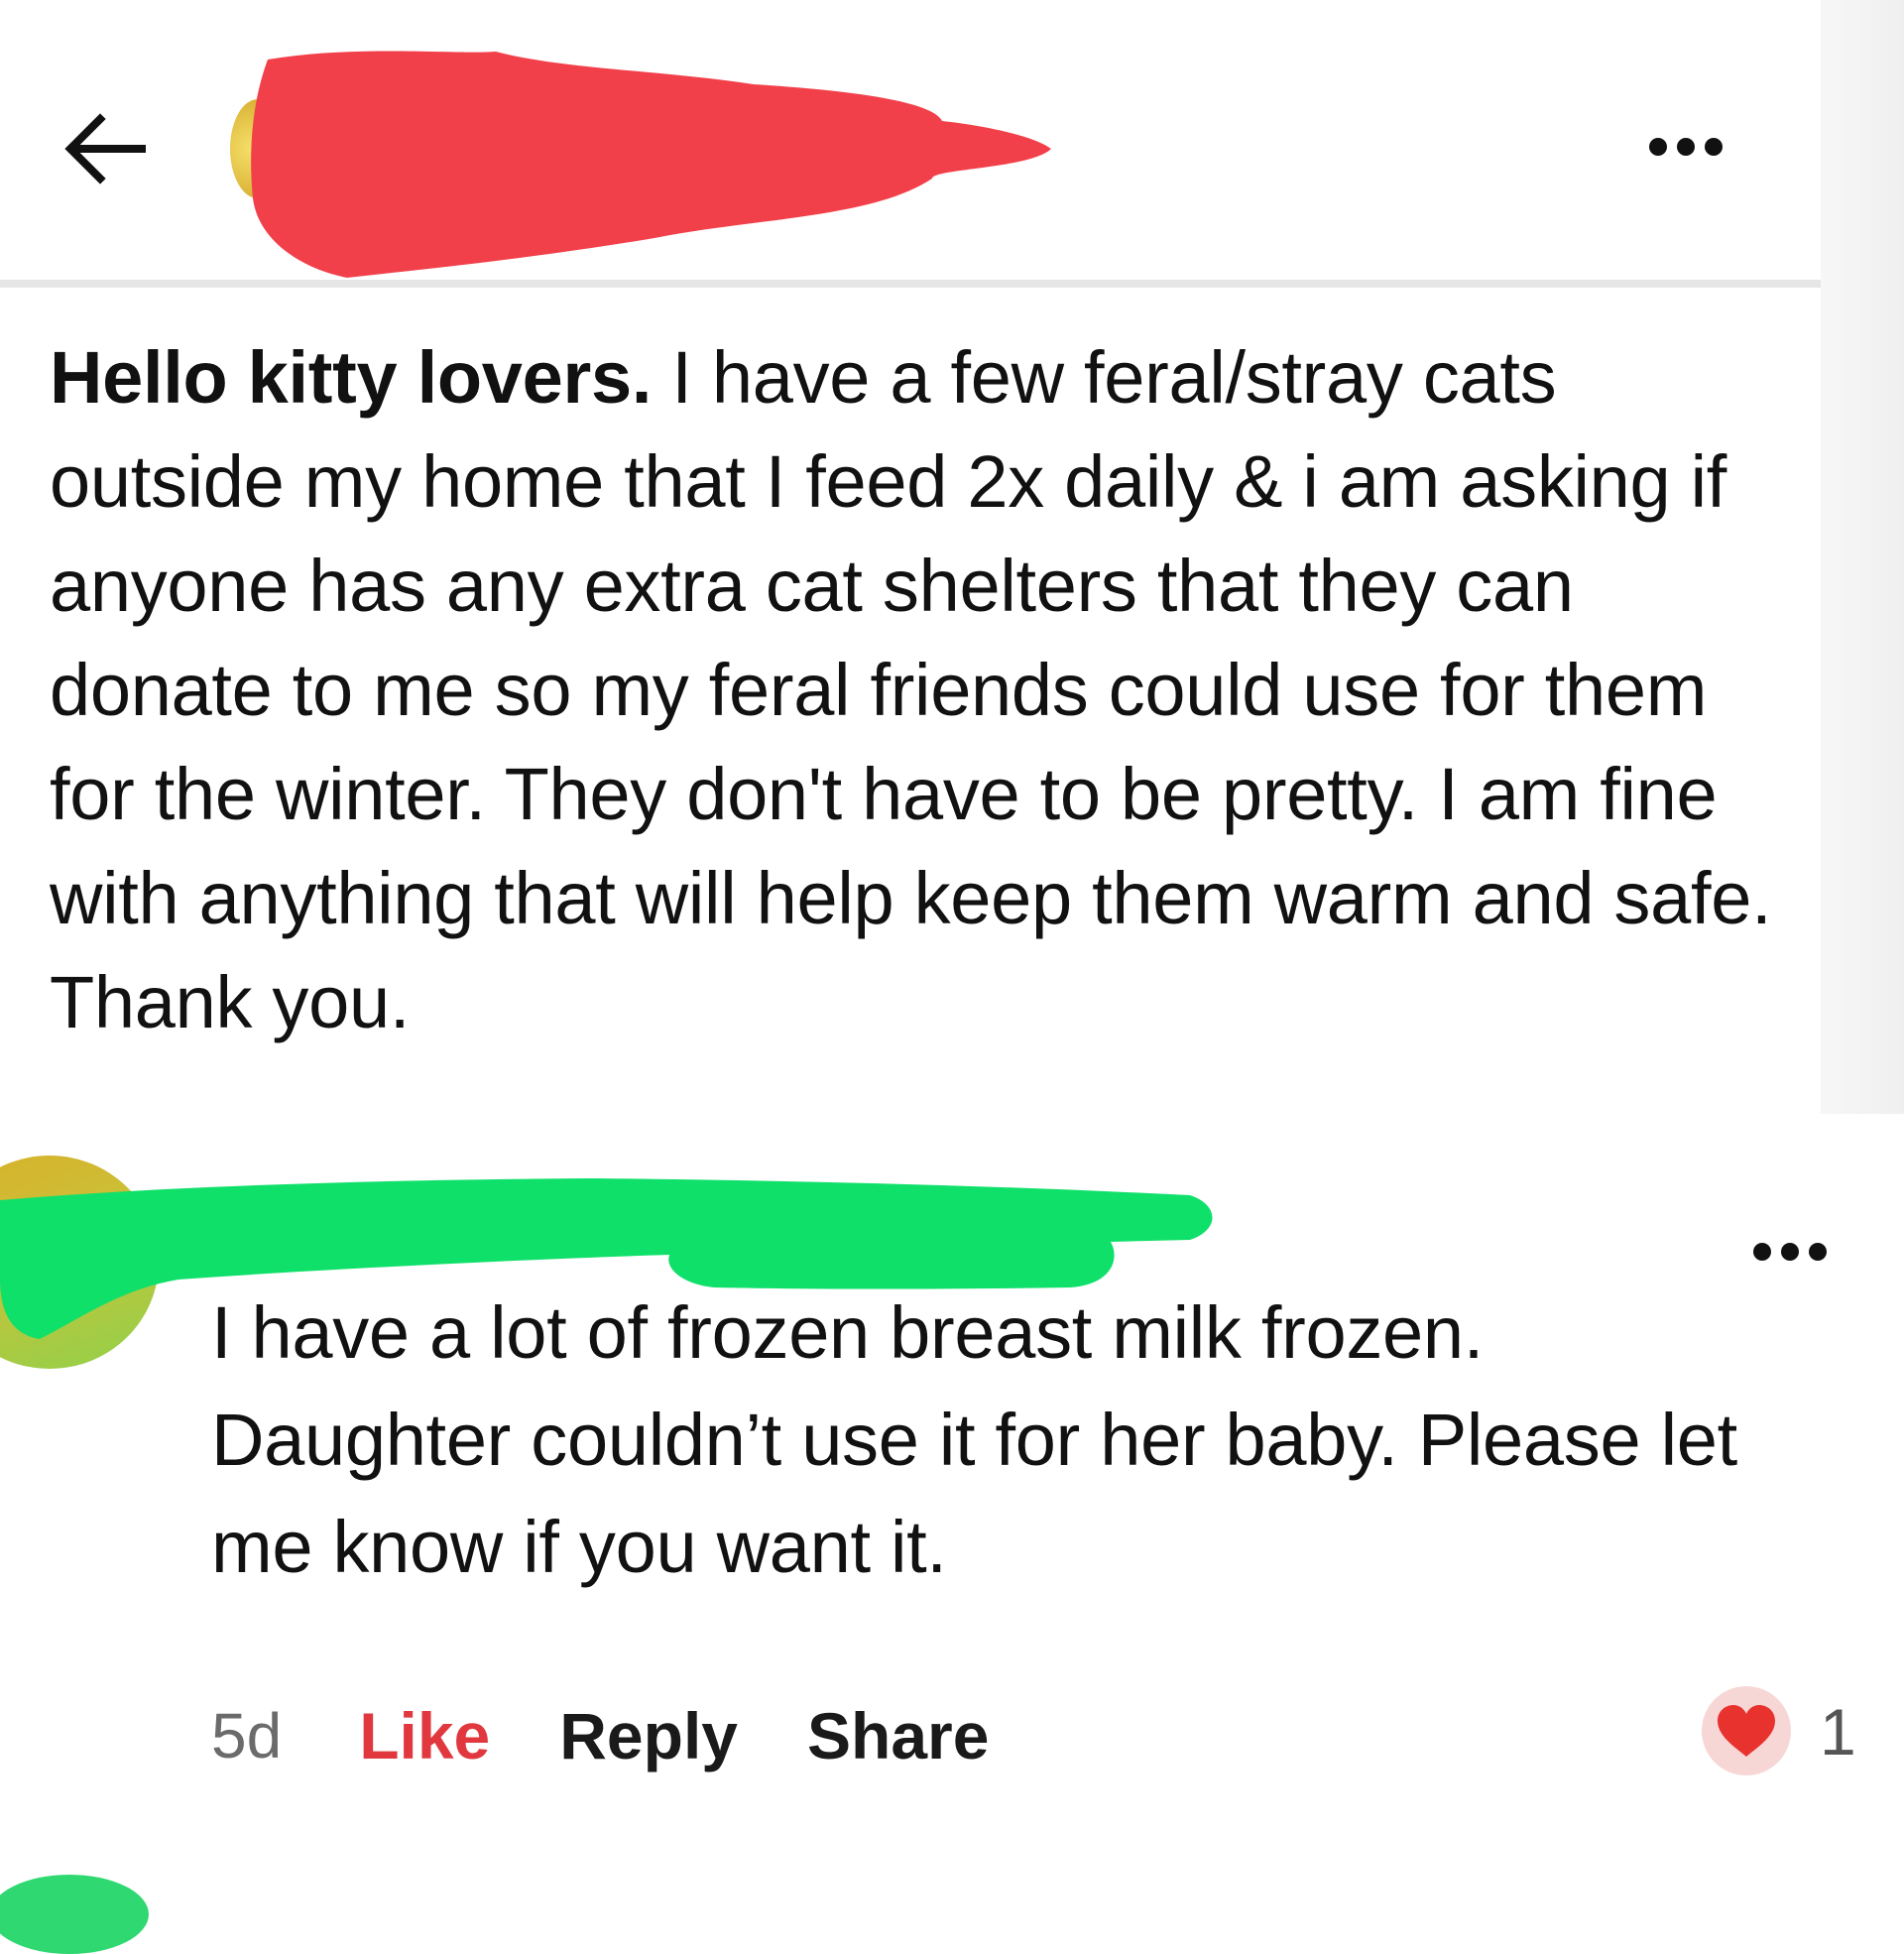 The image size is (1904, 1954). I want to click on comment-timestamp: 5d, so click(247, 1735).